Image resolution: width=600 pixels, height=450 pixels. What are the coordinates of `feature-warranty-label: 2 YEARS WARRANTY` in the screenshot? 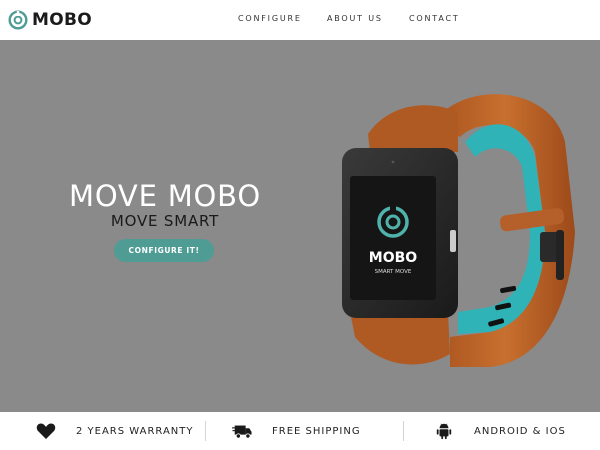 It's located at (135, 431).